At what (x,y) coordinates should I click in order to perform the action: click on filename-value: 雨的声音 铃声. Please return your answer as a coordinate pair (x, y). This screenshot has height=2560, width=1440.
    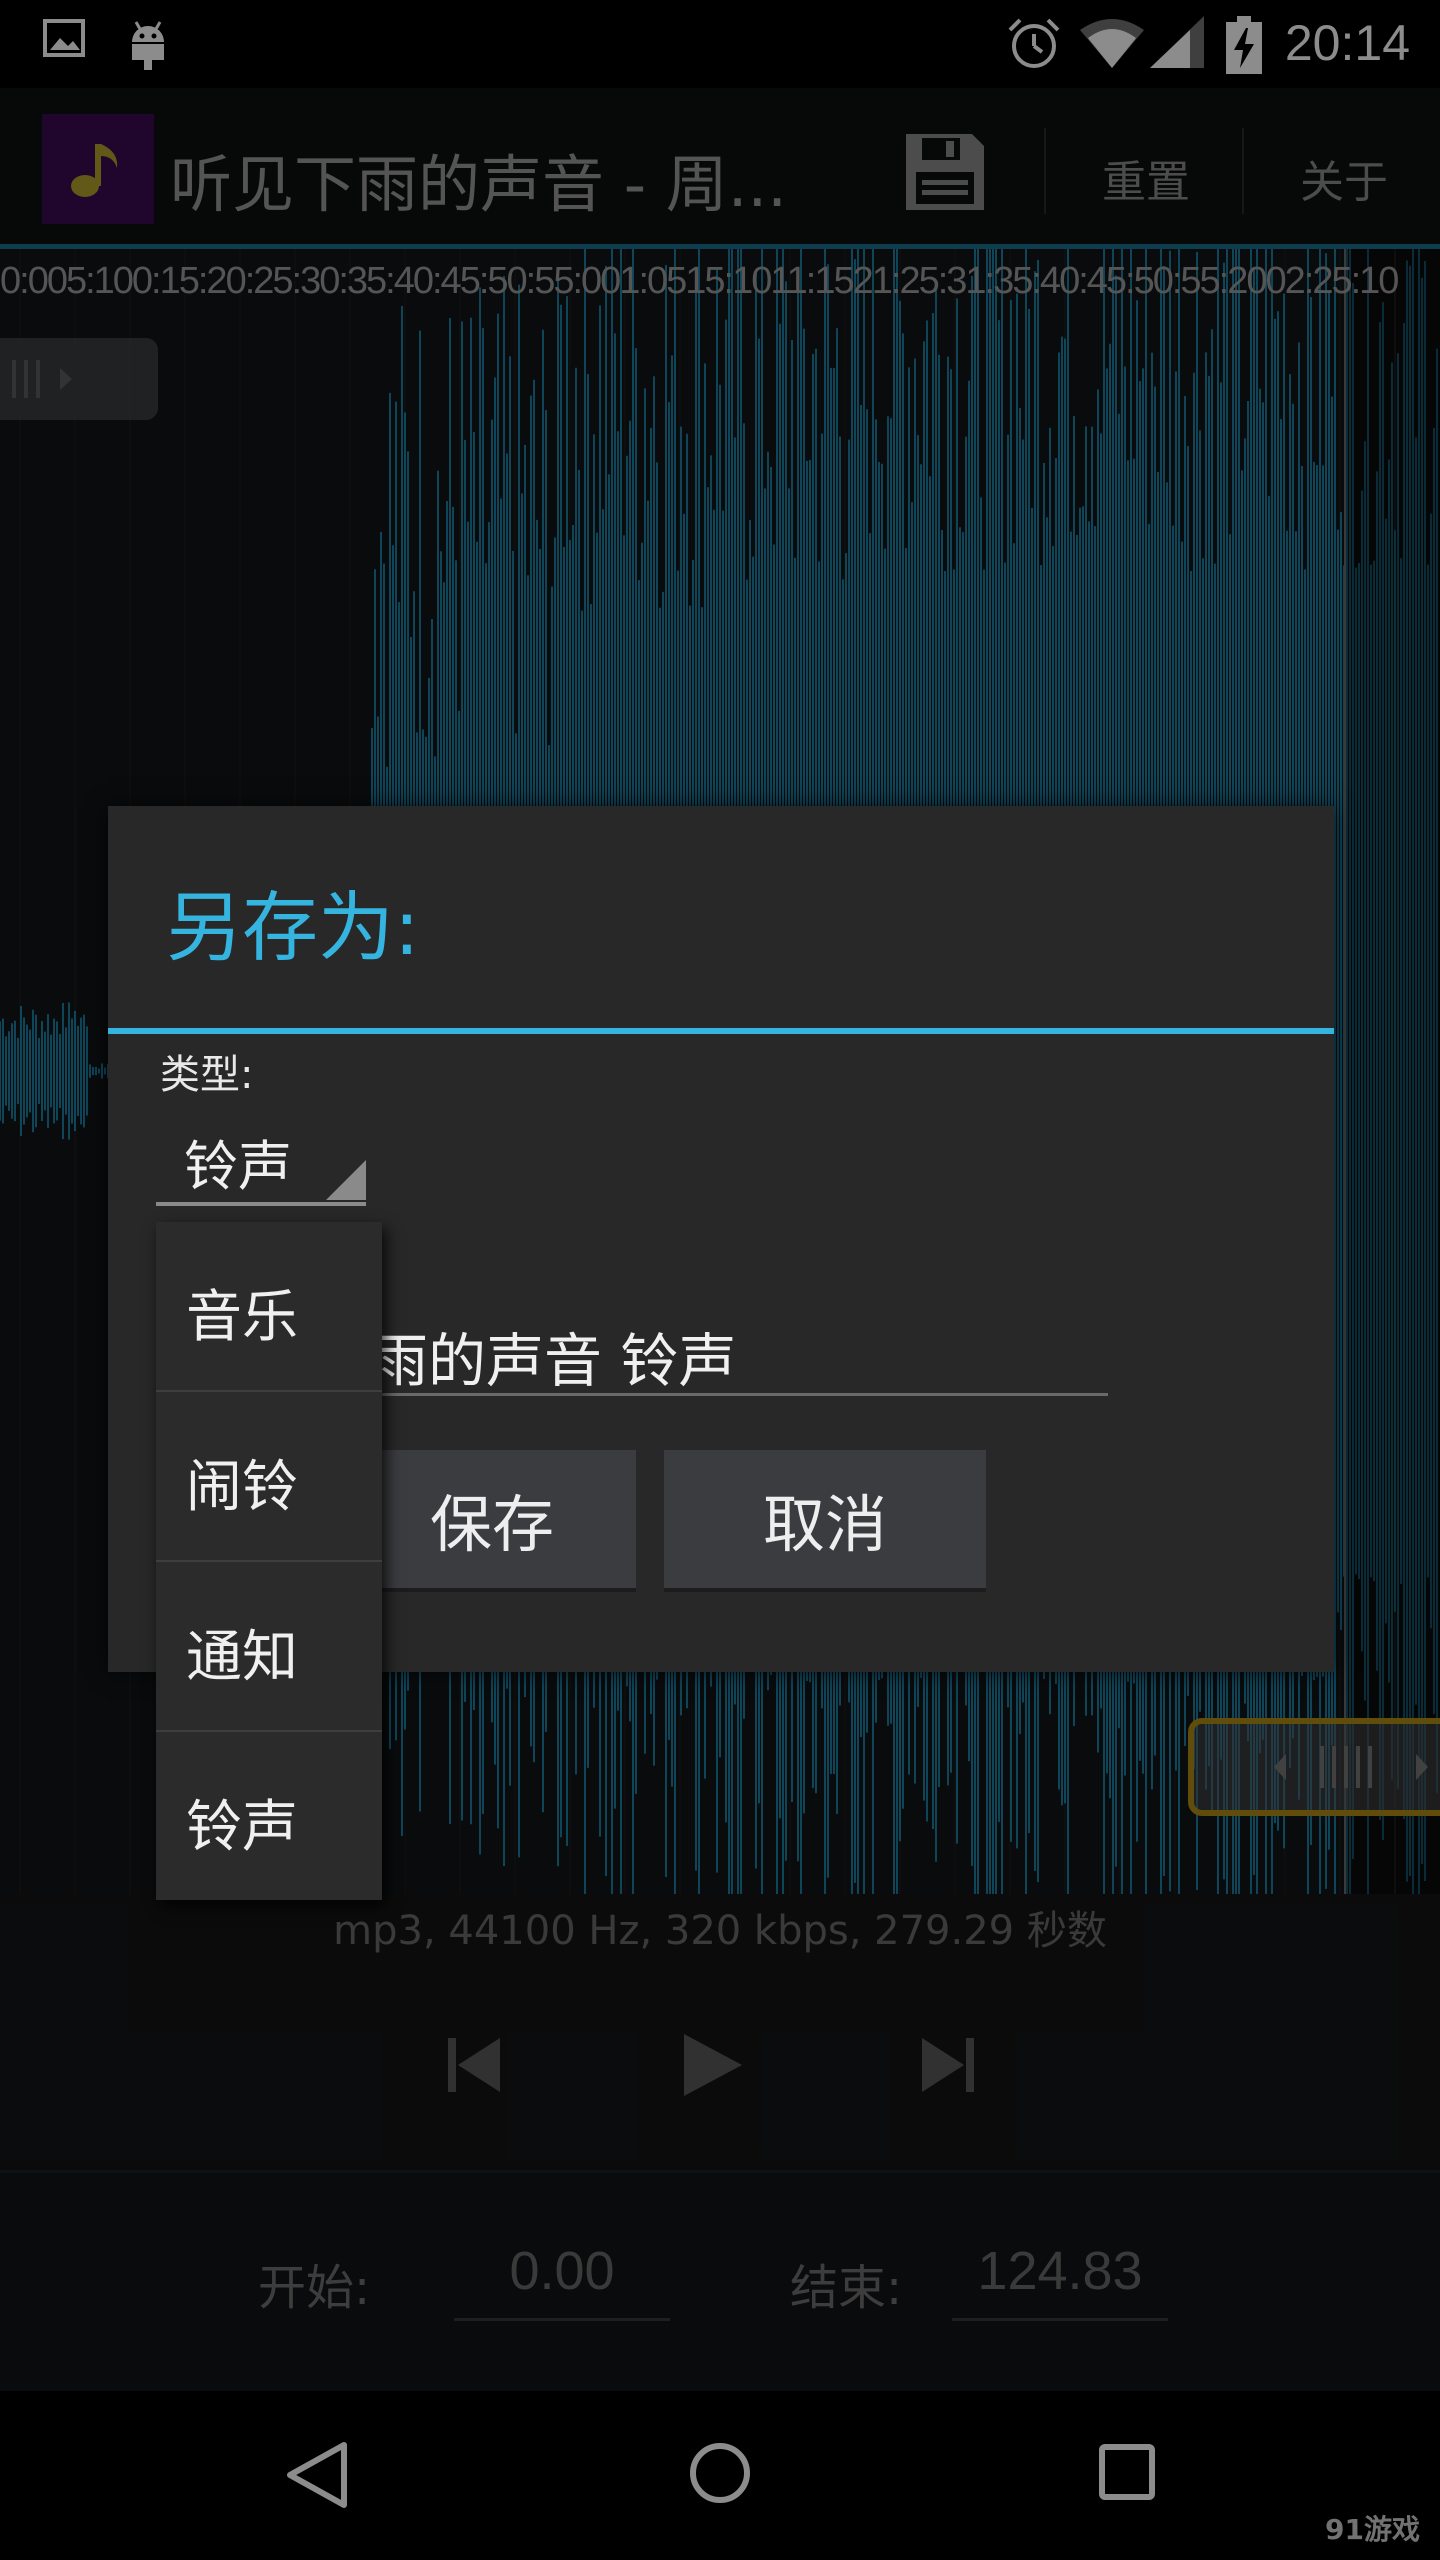
    Looking at the image, I should click on (553, 1361).